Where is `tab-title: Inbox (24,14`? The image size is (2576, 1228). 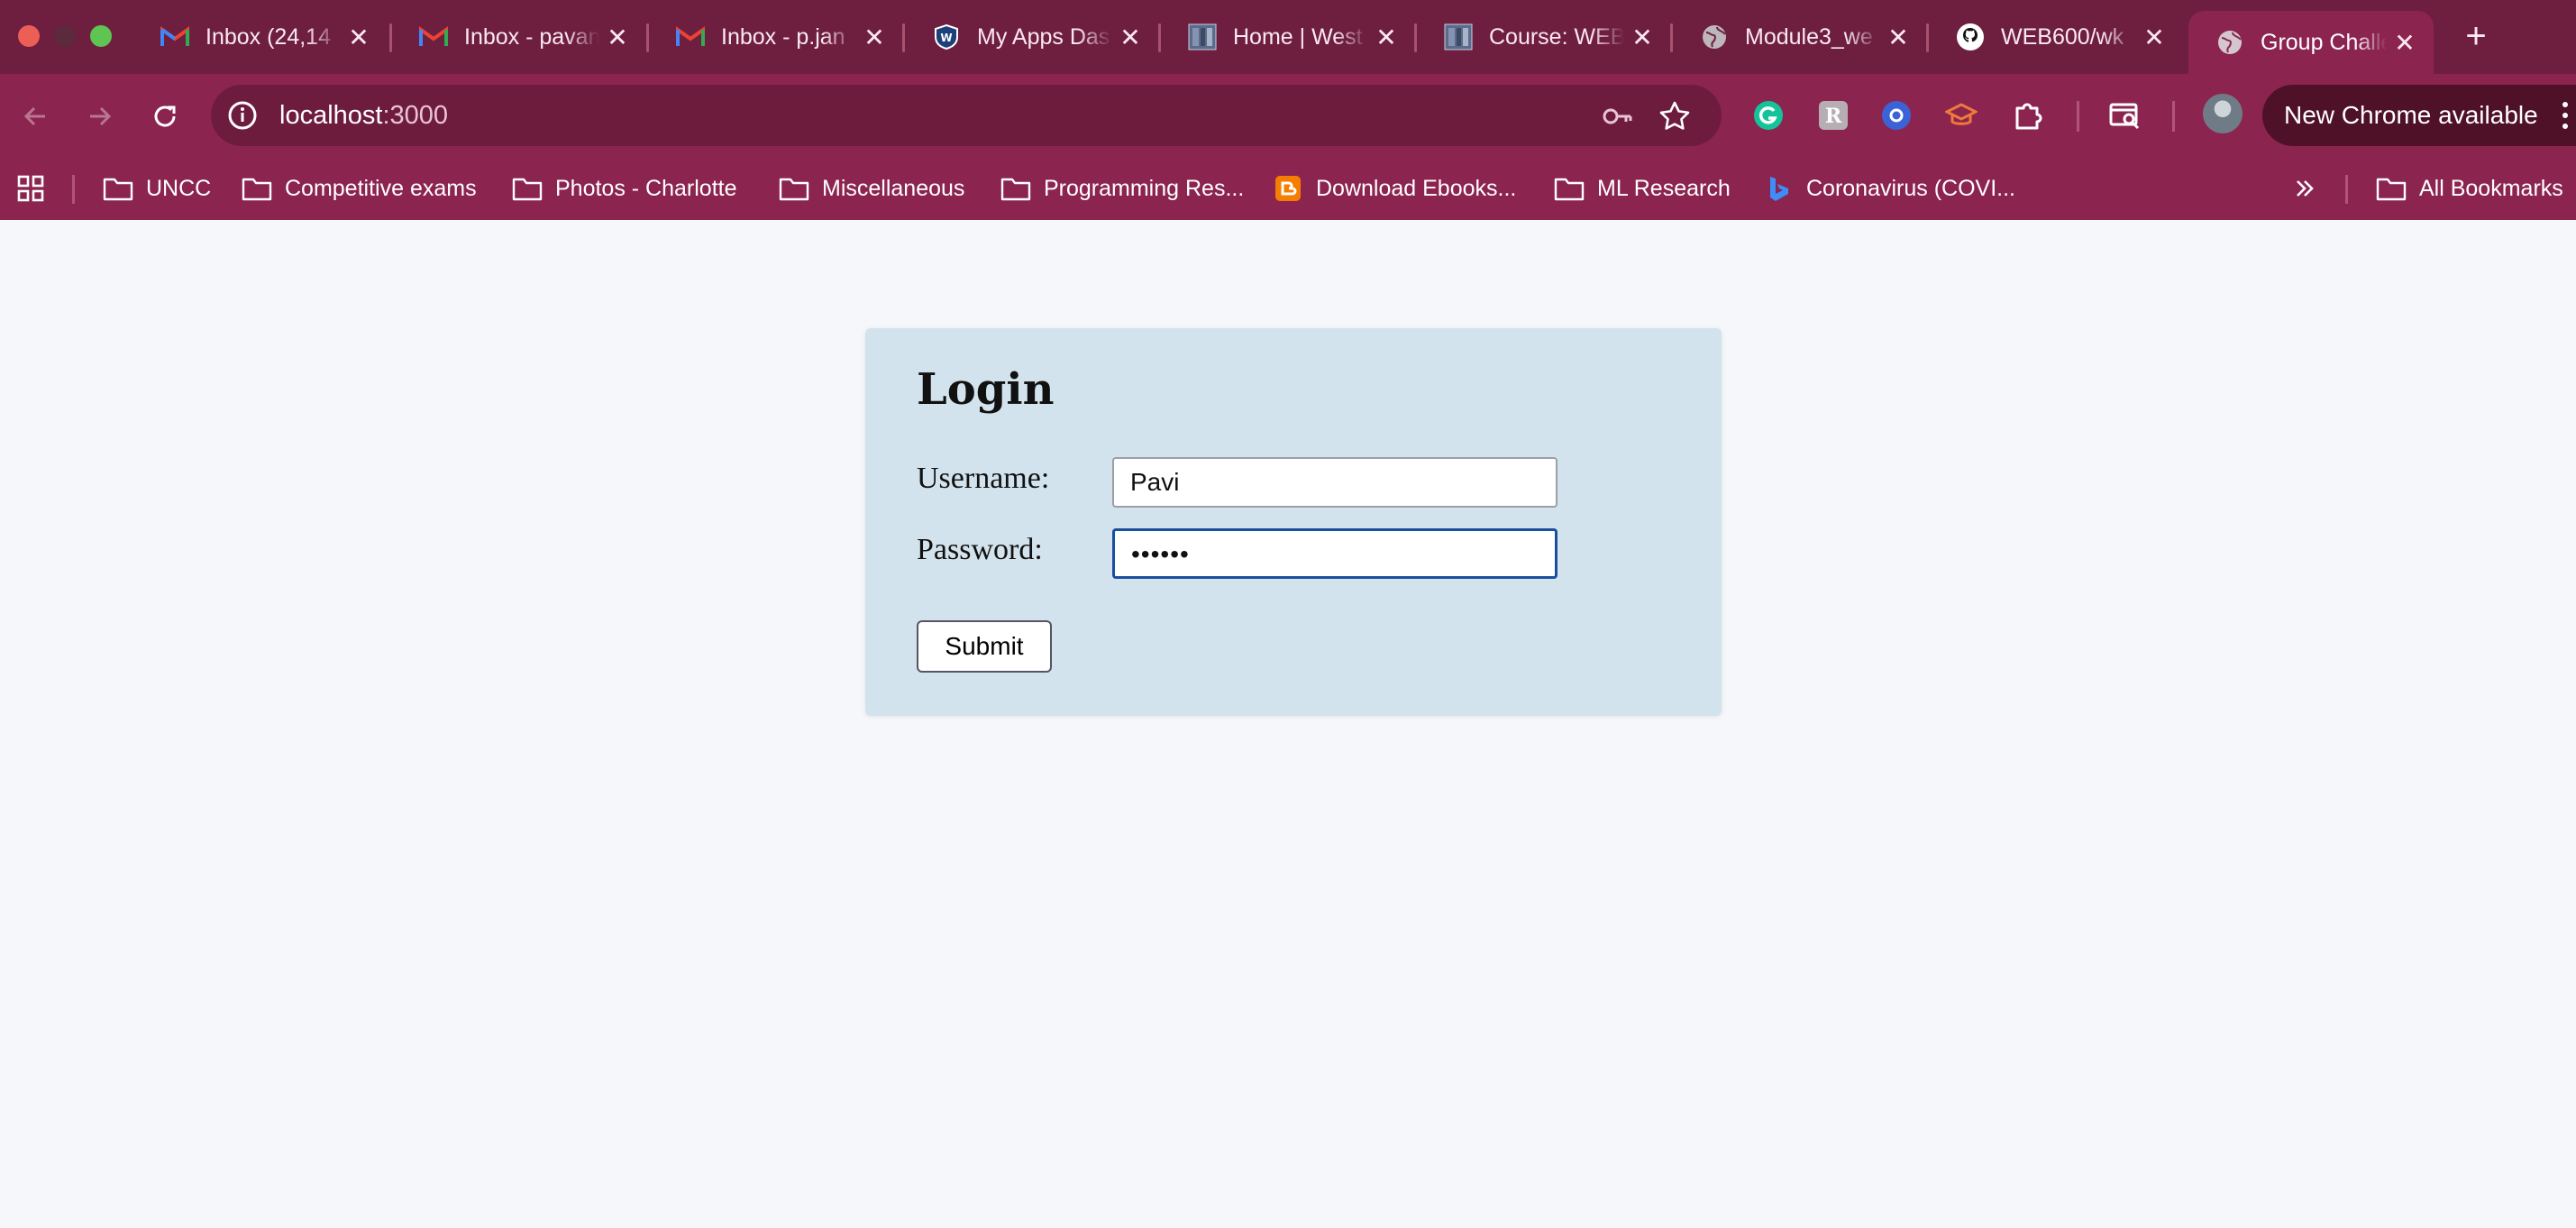 tab-title: Inbox (24,14 is located at coordinates (268, 36).